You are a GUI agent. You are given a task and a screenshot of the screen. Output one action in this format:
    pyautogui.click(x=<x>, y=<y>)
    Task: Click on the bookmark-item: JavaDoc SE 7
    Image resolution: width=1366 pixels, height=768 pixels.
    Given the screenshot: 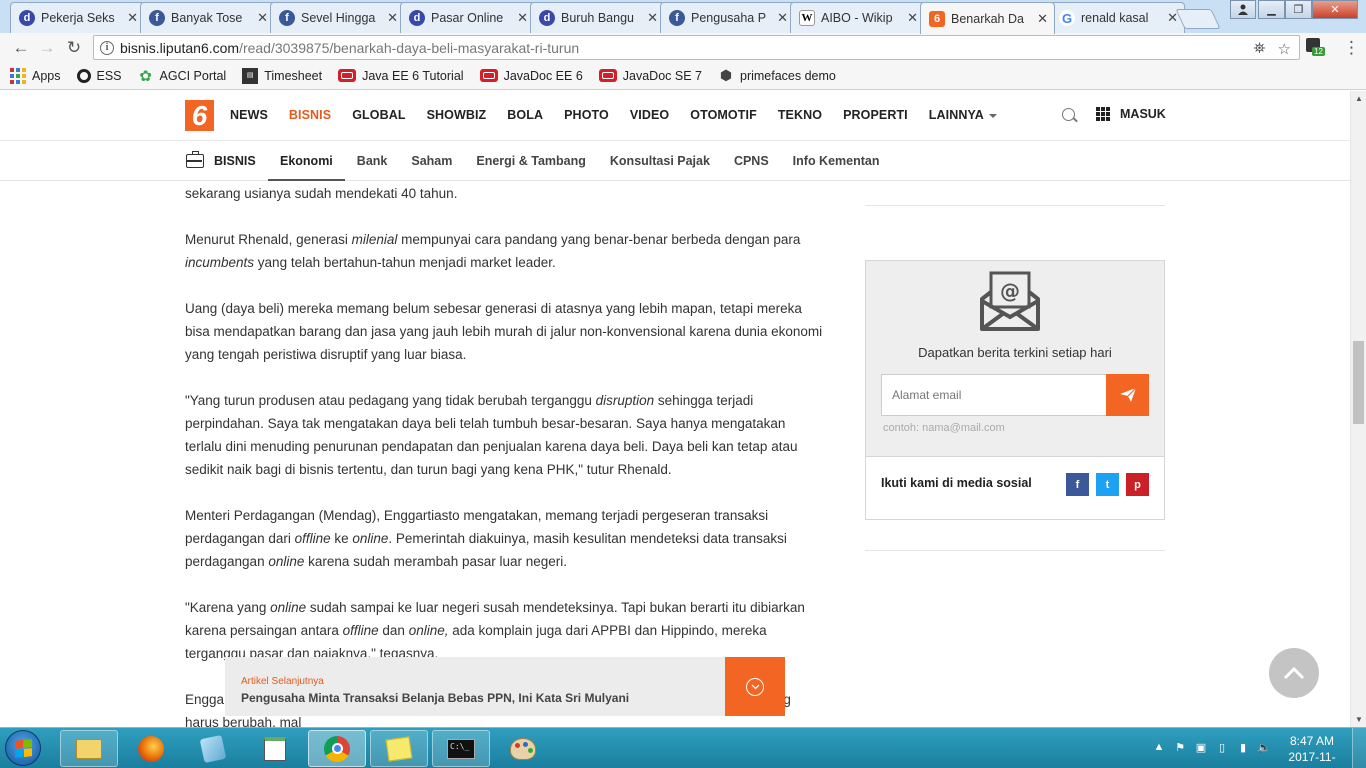 What is the action you would take?
    pyautogui.click(x=650, y=76)
    